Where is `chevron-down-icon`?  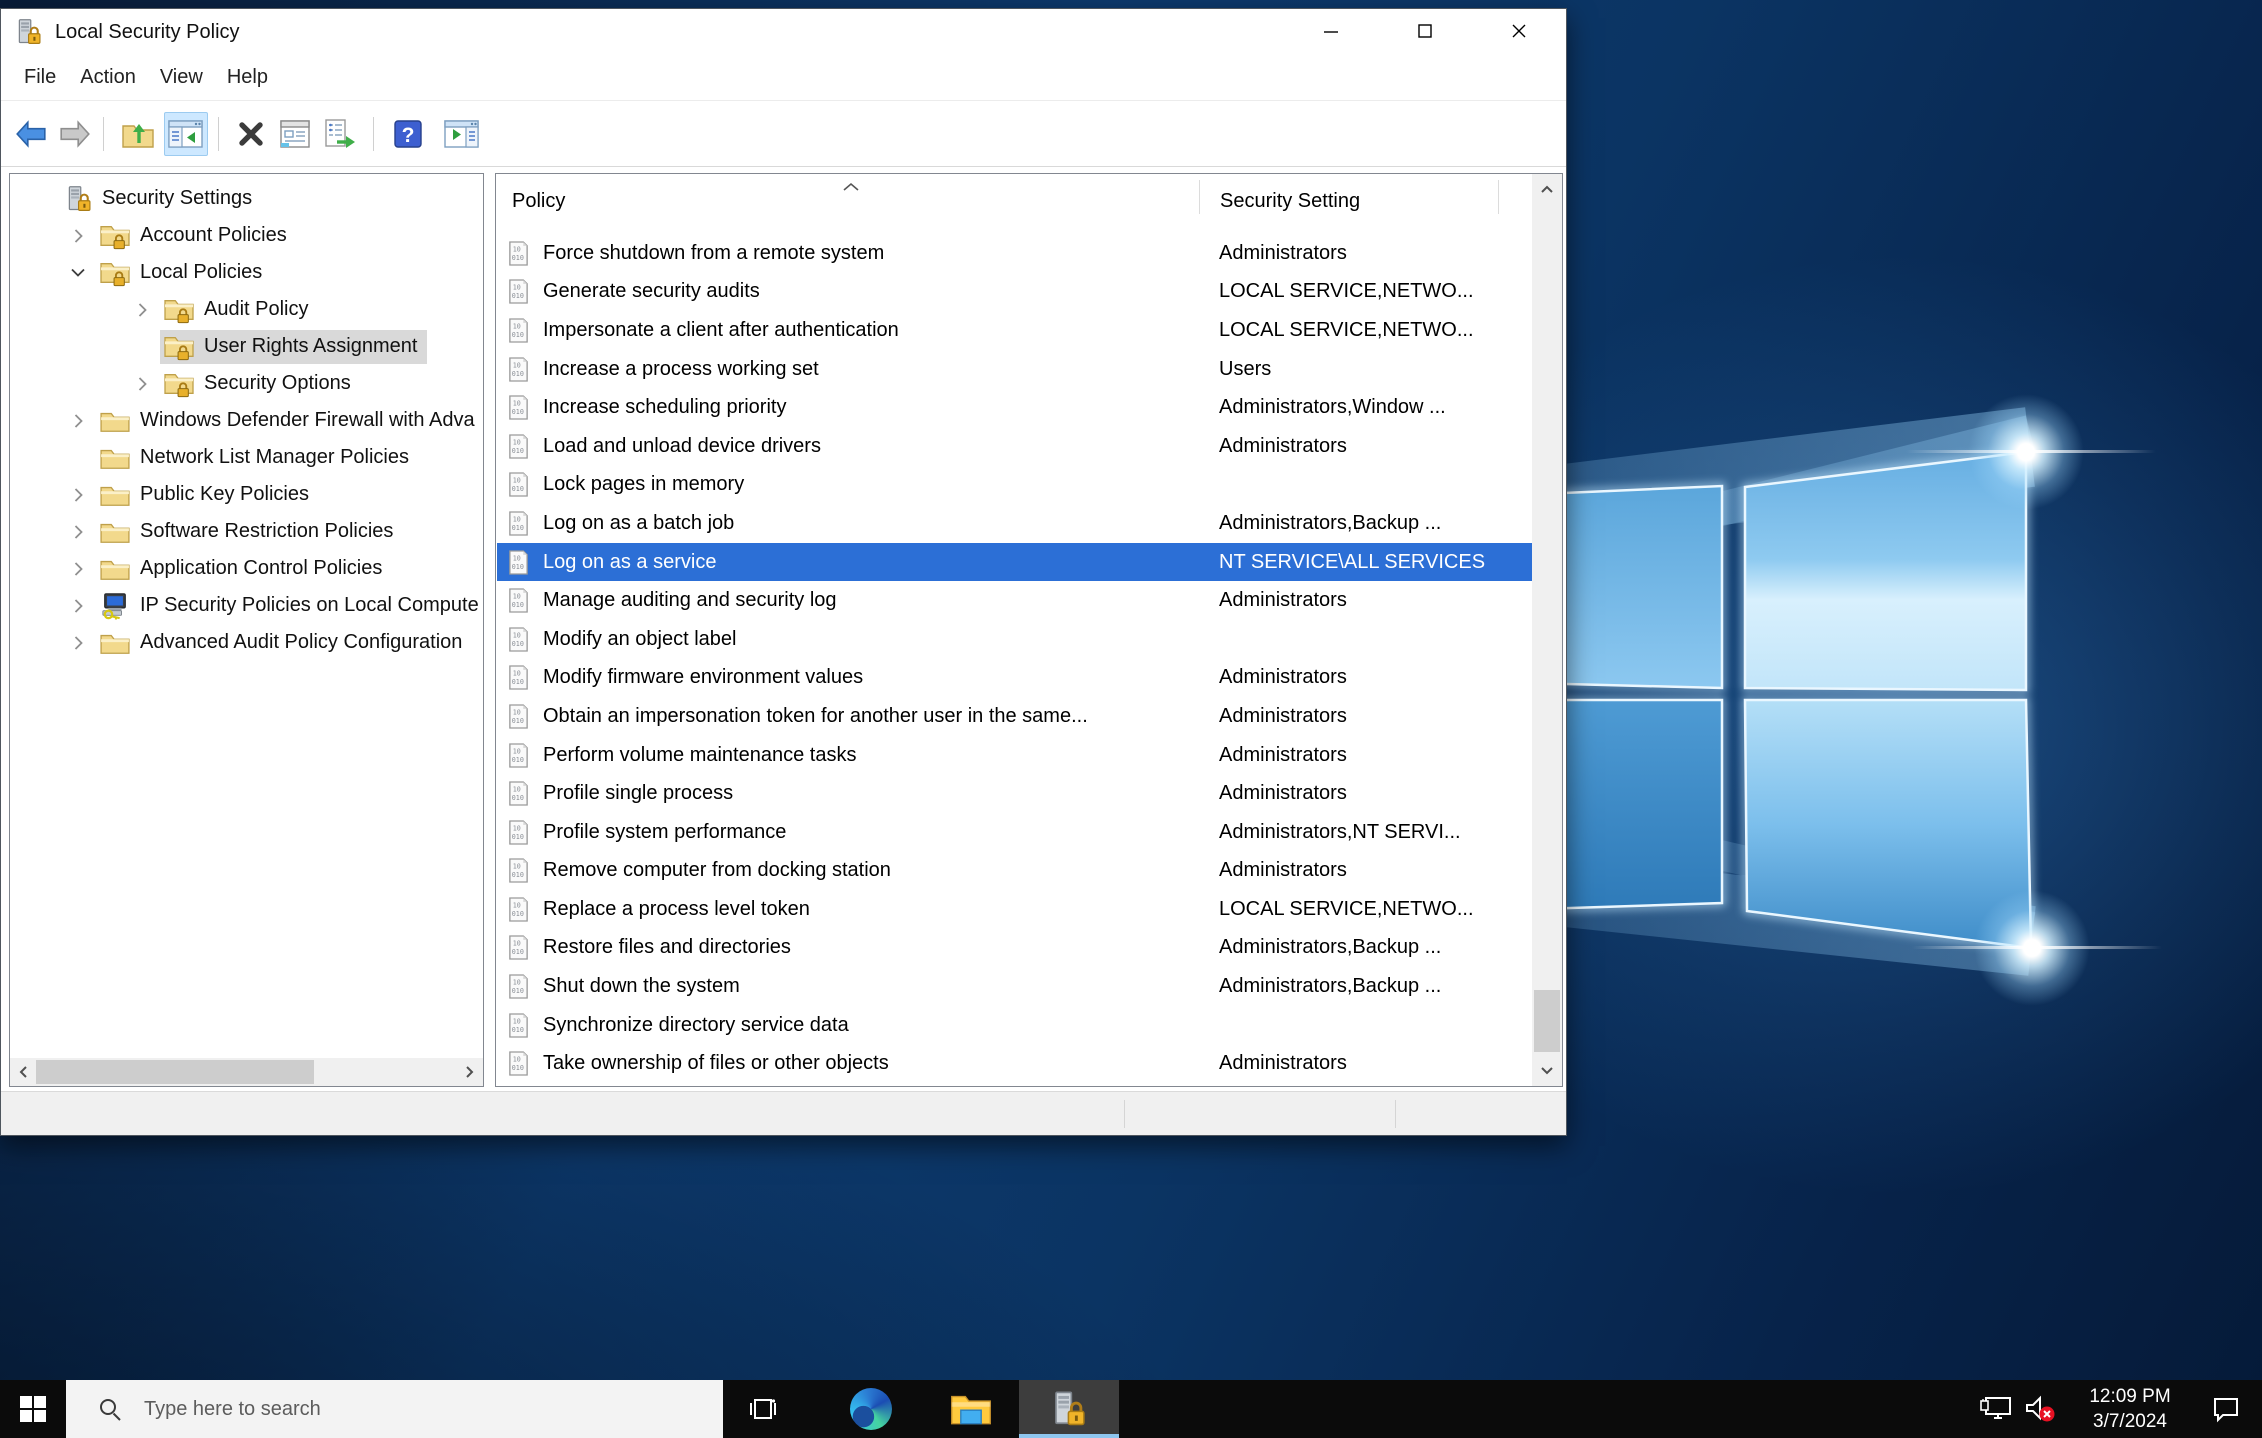
chevron-down-icon is located at coordinates (78, 272).